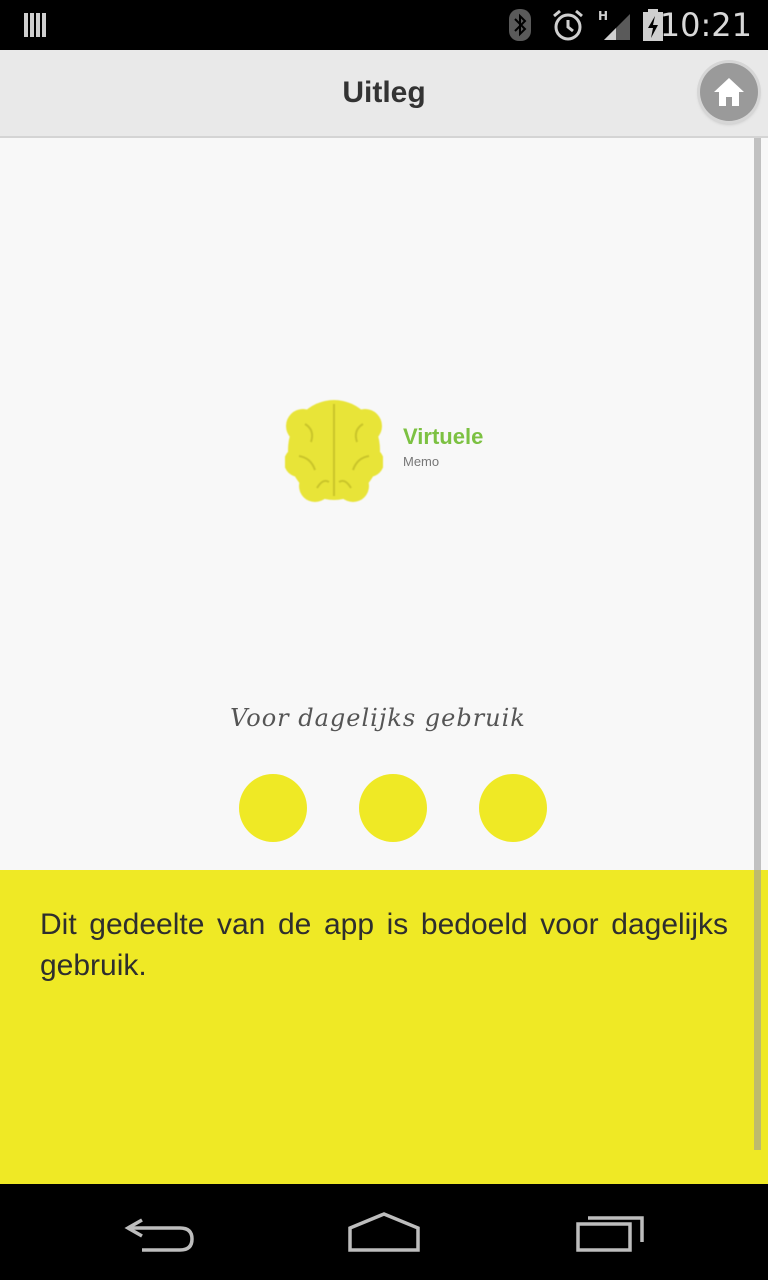 The width and height of the screenshot is (768, 1280). What do you see at coordinates (421, 461) in the screenshot?
I see `logo-subtitle: Memo` at bounding box center [421, 461].